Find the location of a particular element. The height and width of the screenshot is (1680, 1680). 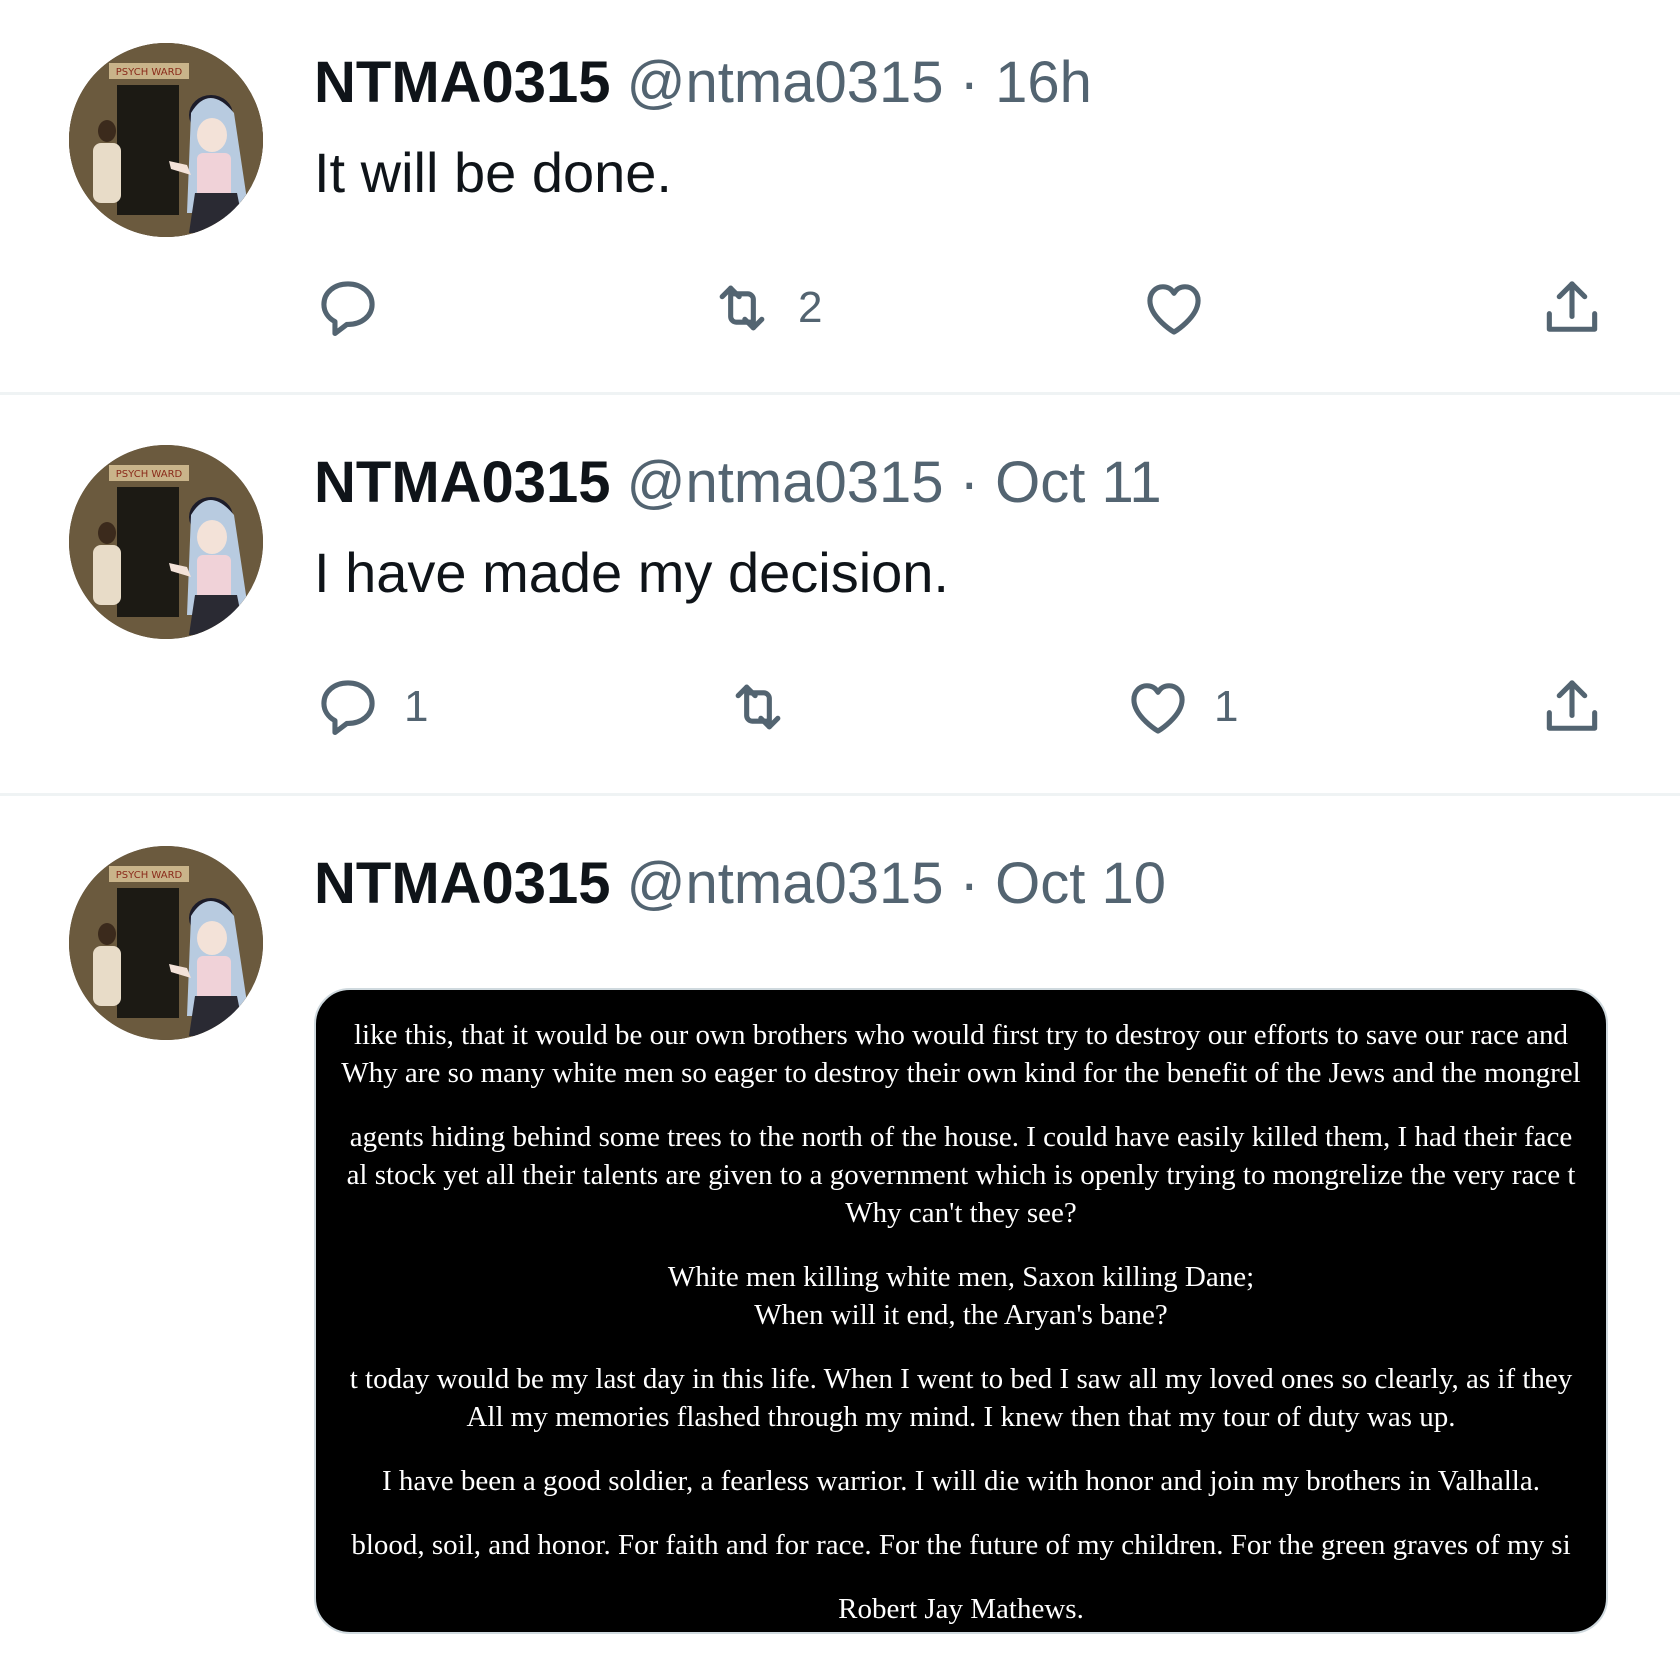

retweet-button is located at coordinates (769, 707).